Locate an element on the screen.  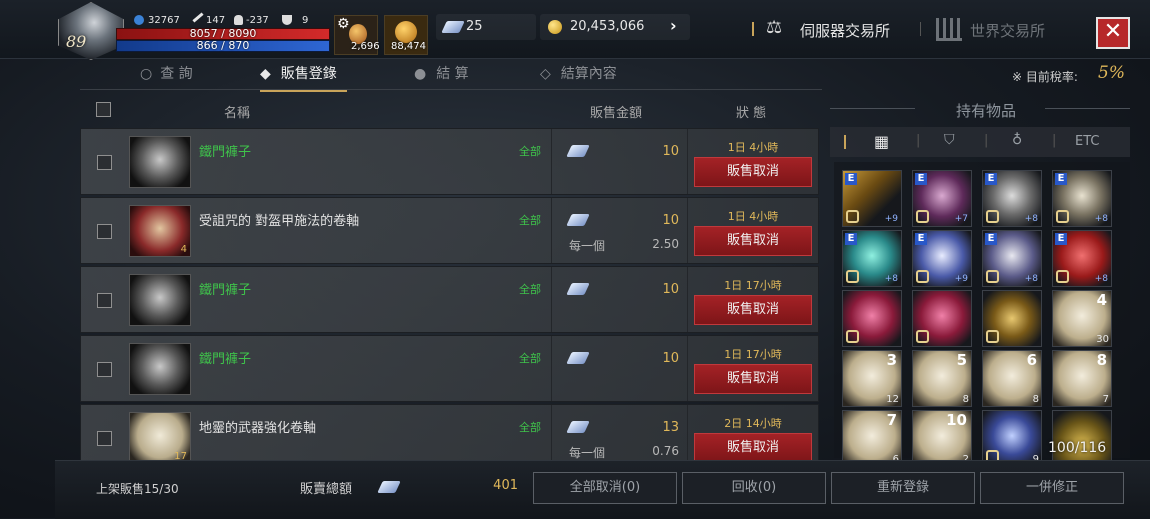
diamond-value: 25 is located at coordinates (474, 26).